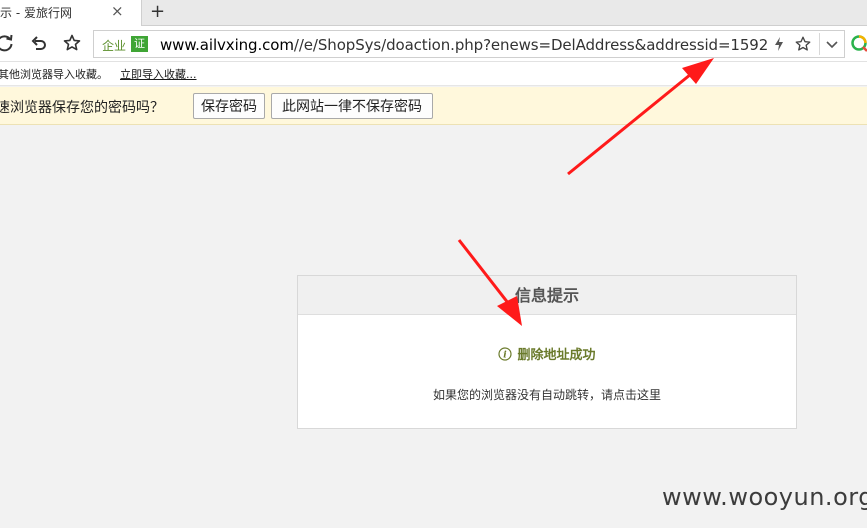 Image resolution: width=867 pixels, height=528 pixels. Describe the element at coordinates (547, 394) in the screenshot. I see `redirect-link: 如果您的浏览器没有自动跳转，请点击这里` at that location.